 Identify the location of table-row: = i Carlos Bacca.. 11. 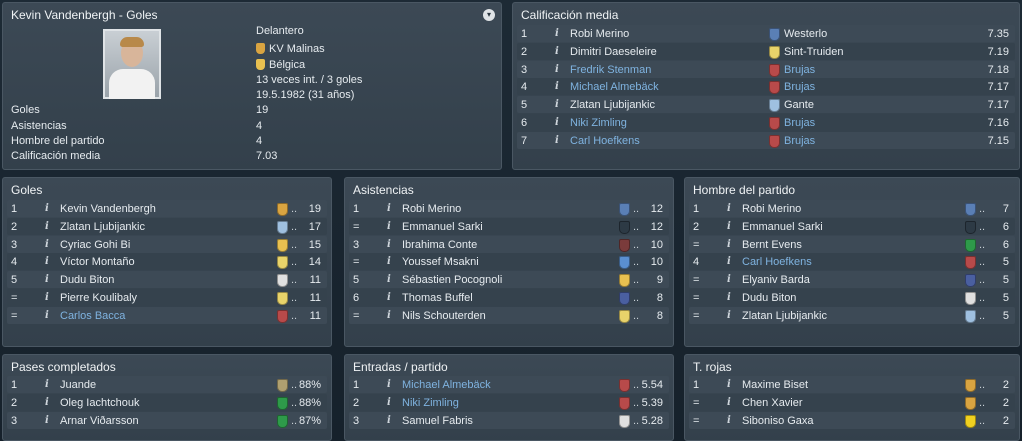
(167, 315).